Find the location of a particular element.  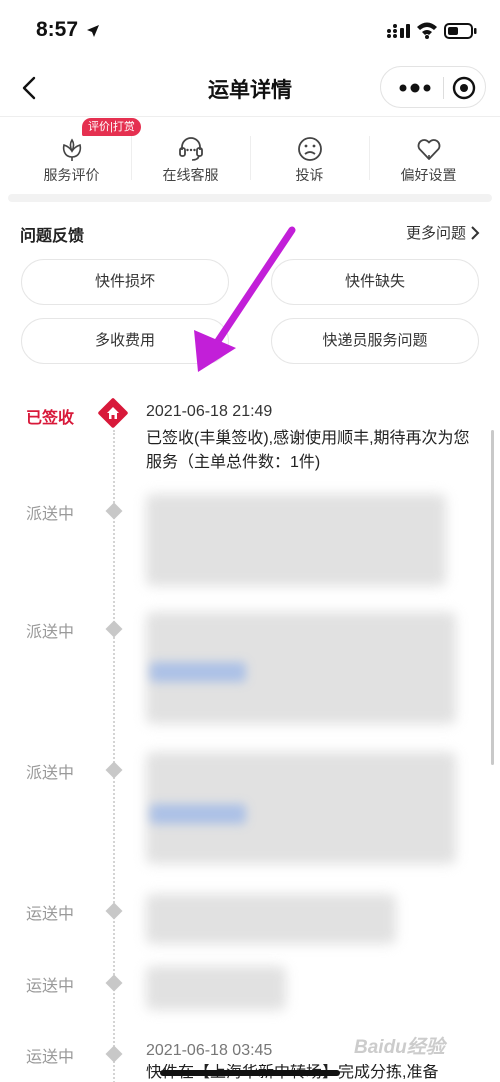

chevron-right-icon is located at coordinates (475, 232).